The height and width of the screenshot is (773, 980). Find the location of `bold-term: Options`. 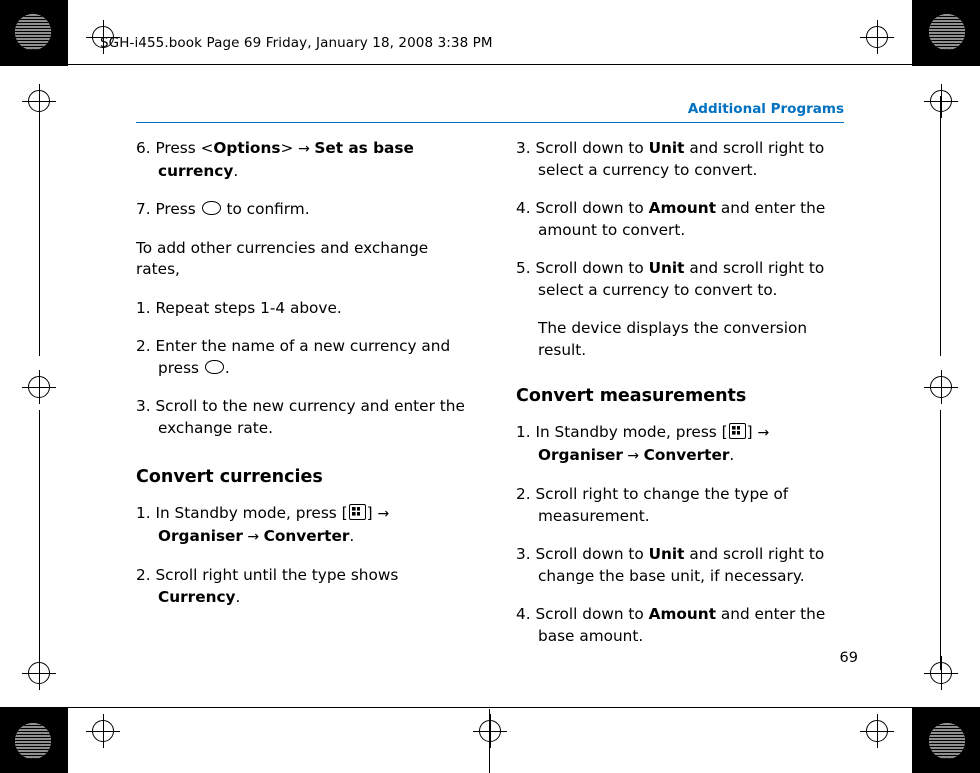

bold-term: Options is located at coordinates (247, 148).